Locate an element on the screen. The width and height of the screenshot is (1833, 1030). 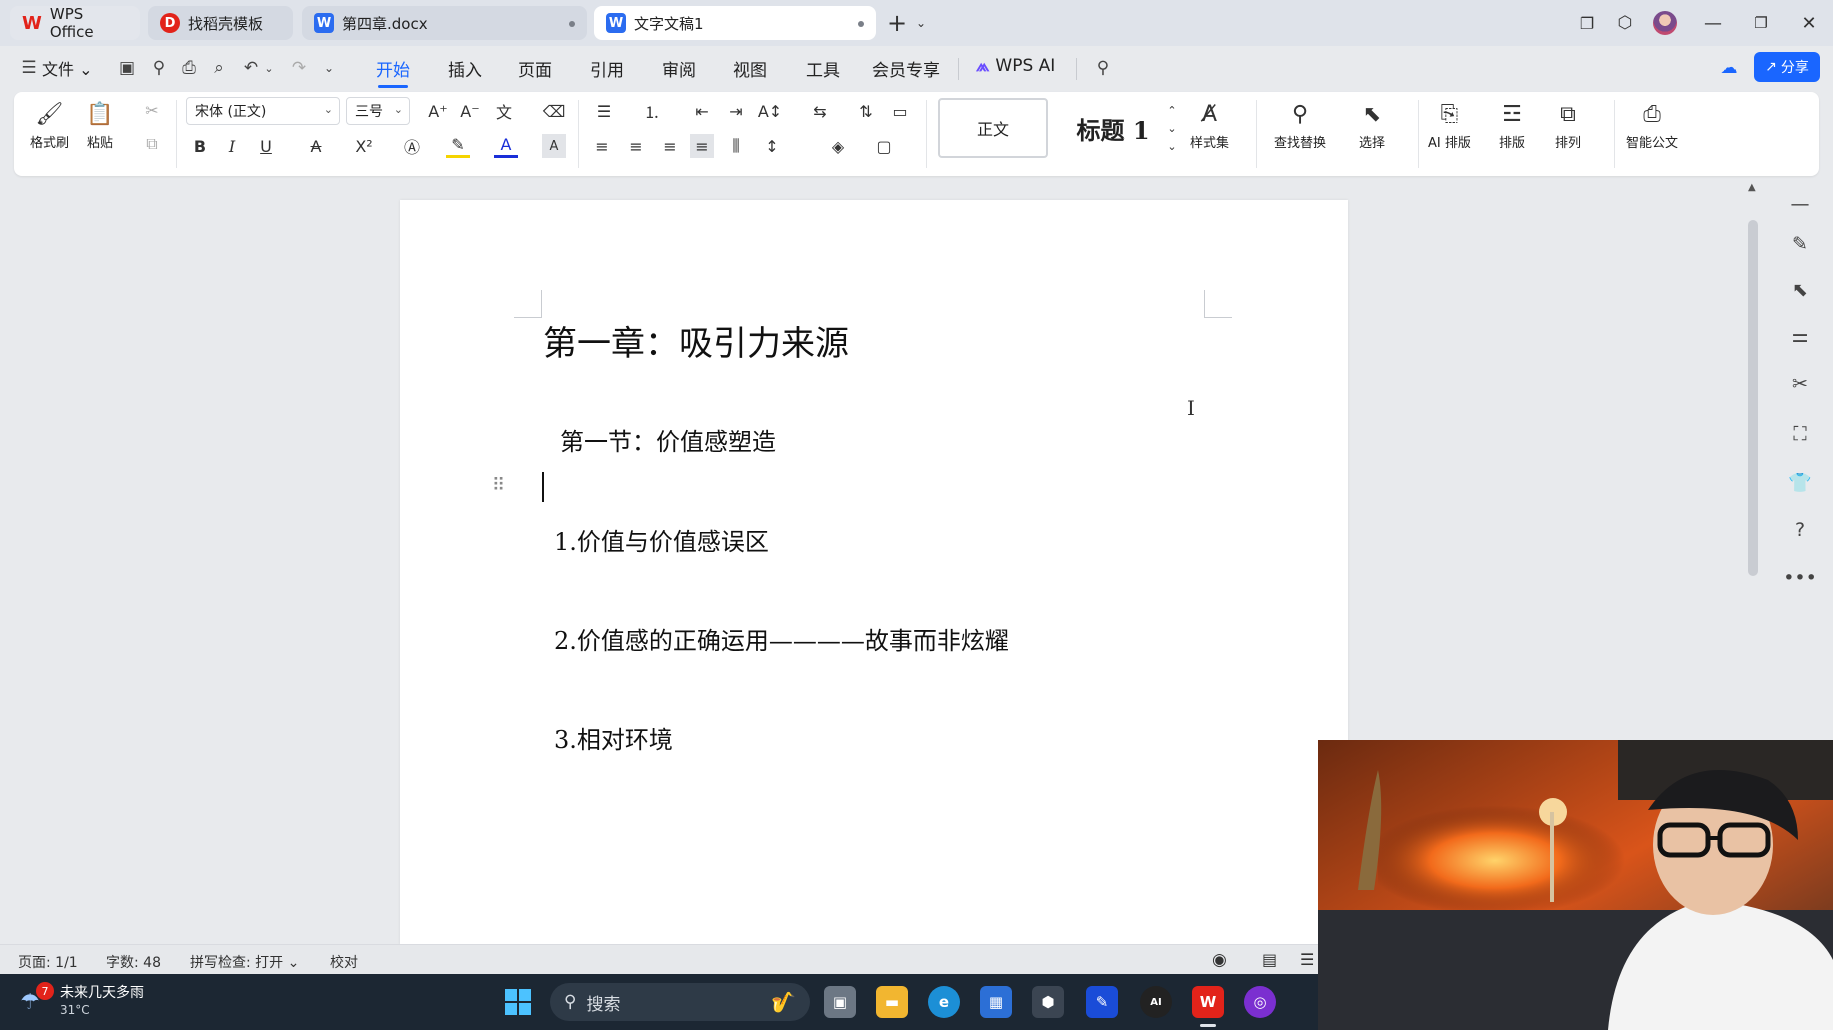
justify-icon: ≡ is located at coordinates (702, 146).